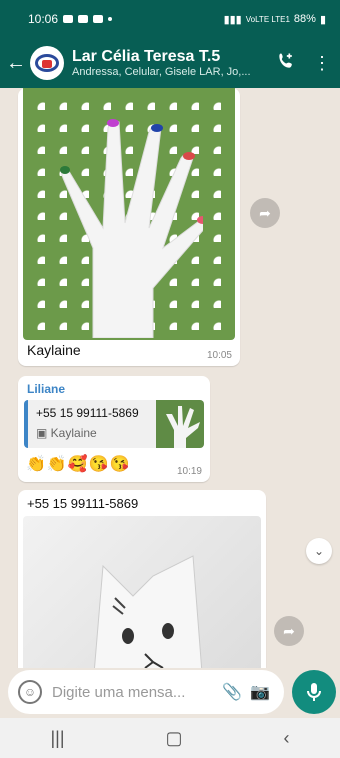 The image size is (340, 758). Describe the element at coordinates (322, 19) in the screenshot. I see `battery-icon: ▮` at that location.